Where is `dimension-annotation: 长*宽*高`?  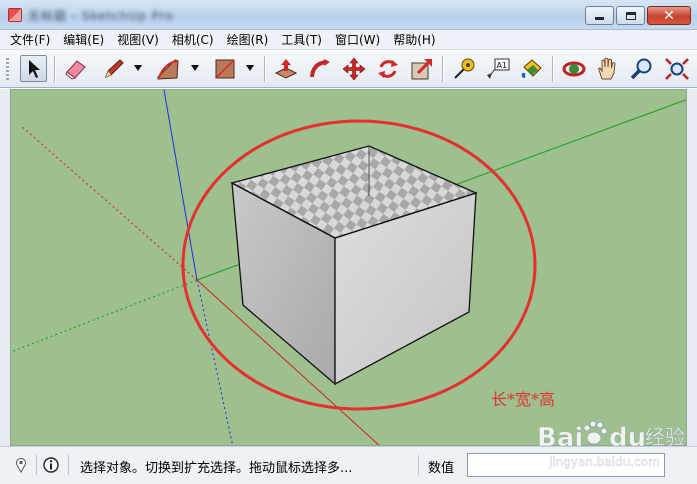 dimension-annotation: 长*宽*高 is located at coordinates (523, 399).